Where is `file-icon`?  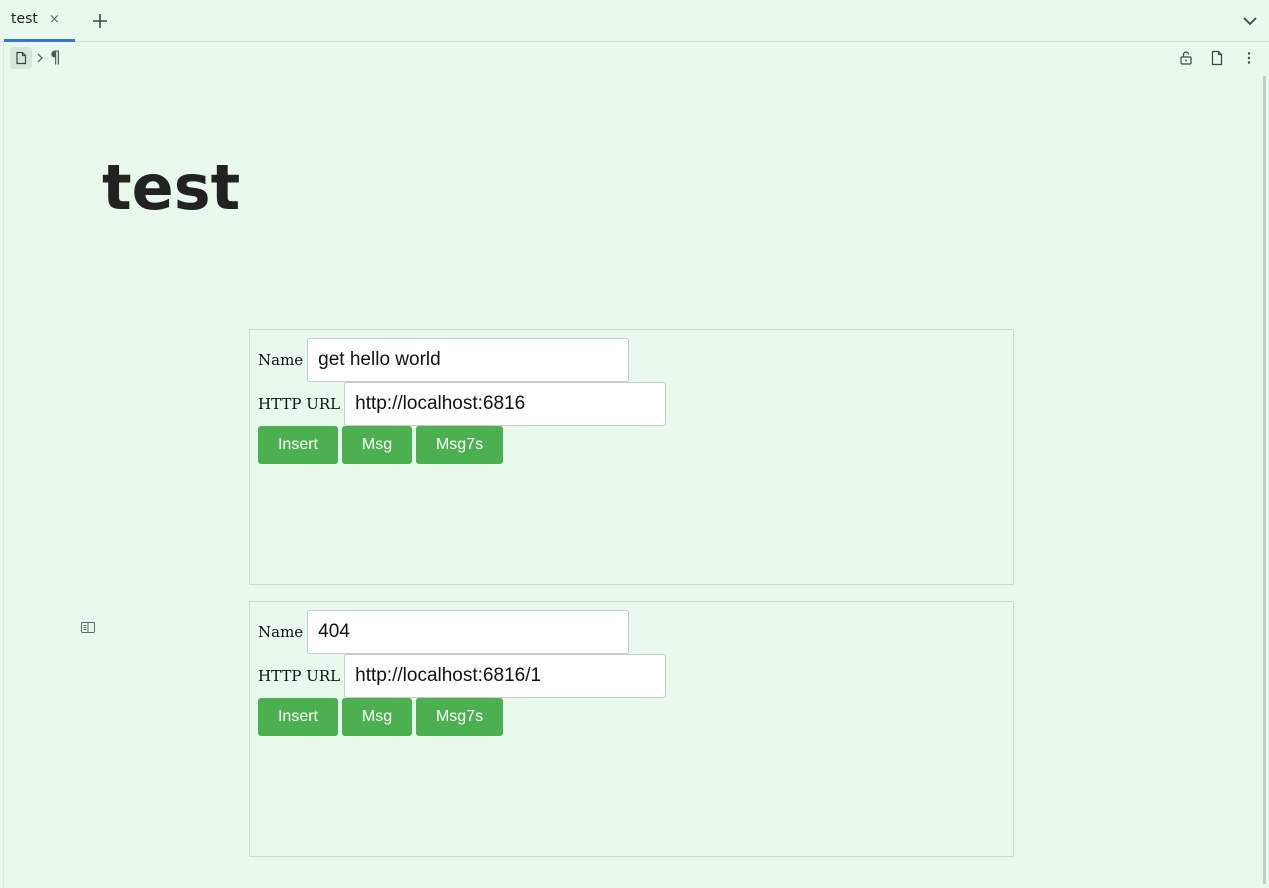
file-icon is located at coordinates (1217, 58).